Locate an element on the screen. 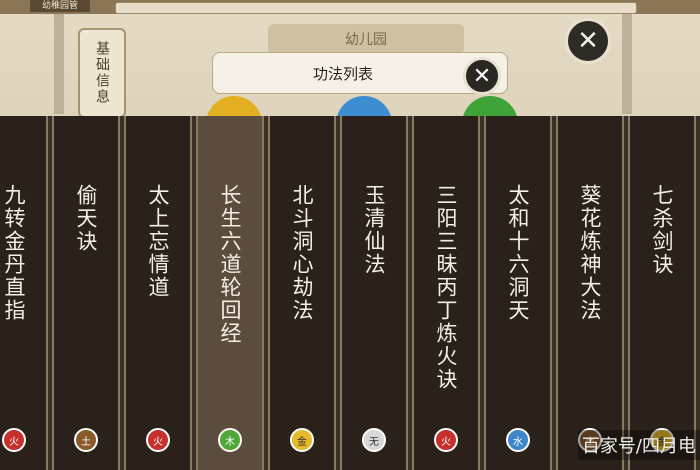 This screenshot has width=700, height=470. technique-card: 玉清仙法 无 is located at coordinates (374, 293).